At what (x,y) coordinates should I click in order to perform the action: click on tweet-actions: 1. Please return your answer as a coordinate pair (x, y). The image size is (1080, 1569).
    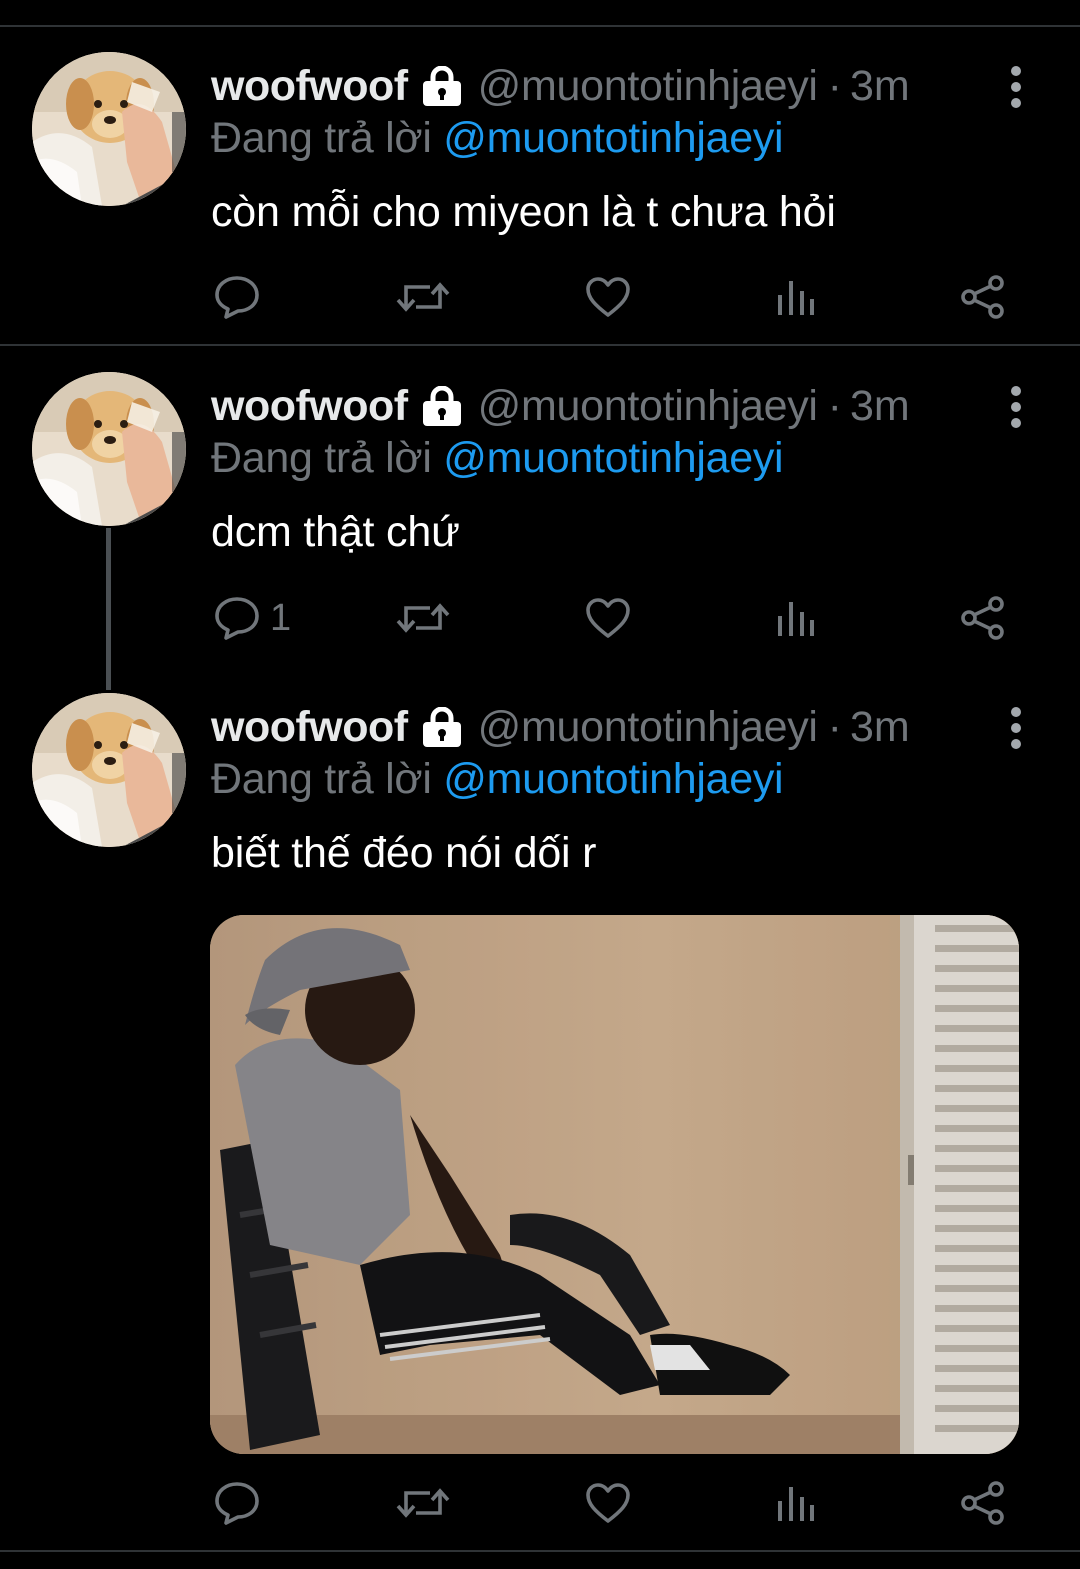
    Looking at the image, I should click on (540, 618).